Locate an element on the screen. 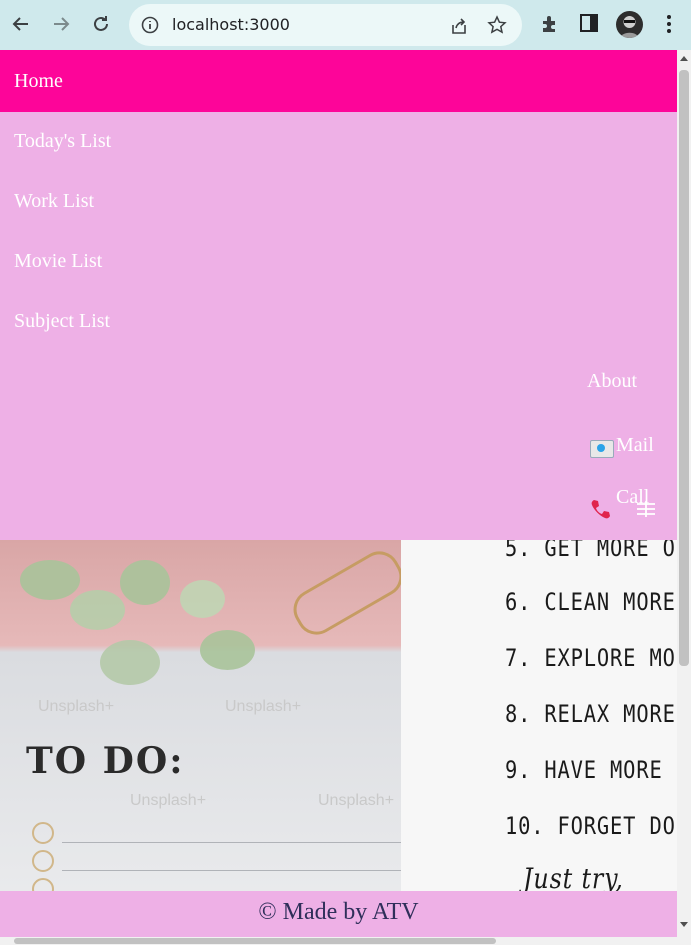  horizontal-scroll-thumb is located at coordinates (255, 941).